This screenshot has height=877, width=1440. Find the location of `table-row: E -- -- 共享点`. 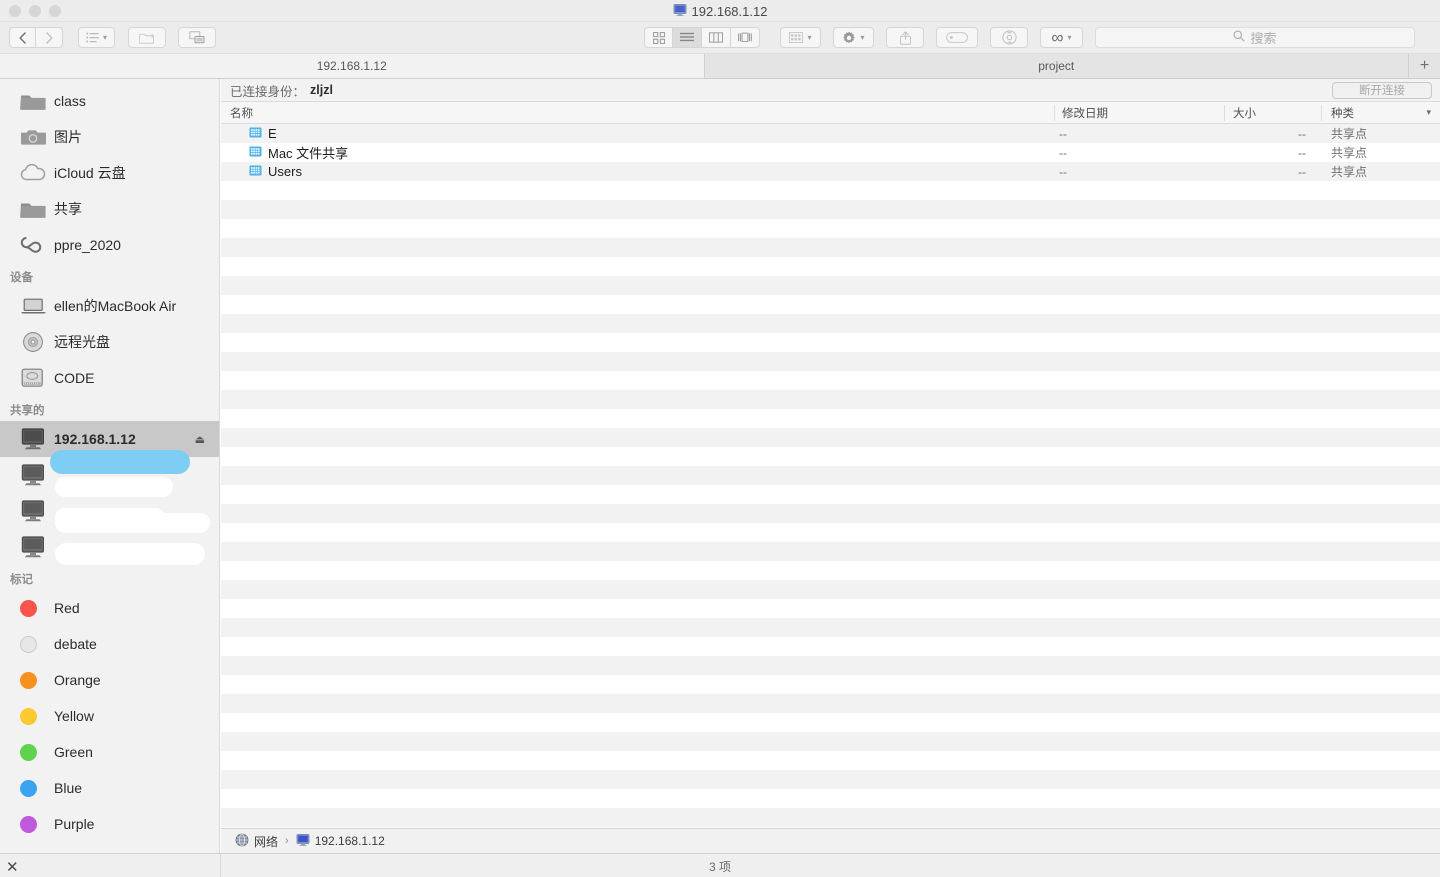

table-row: E -- -- 共享点 is located at coordinates (830, 133).